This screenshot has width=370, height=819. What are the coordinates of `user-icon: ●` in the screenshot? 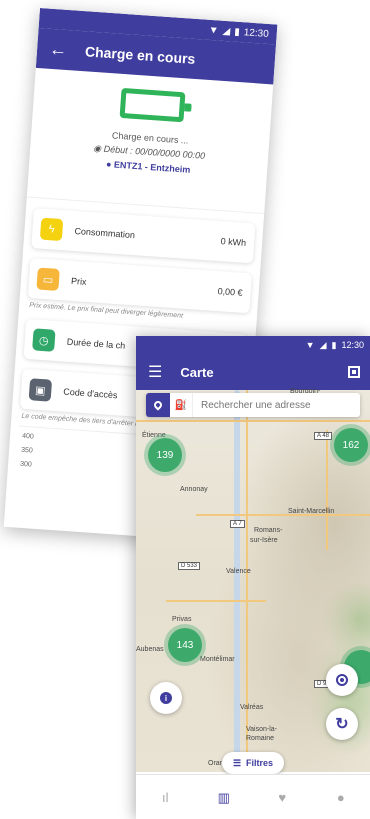 It's located at (340, 797).